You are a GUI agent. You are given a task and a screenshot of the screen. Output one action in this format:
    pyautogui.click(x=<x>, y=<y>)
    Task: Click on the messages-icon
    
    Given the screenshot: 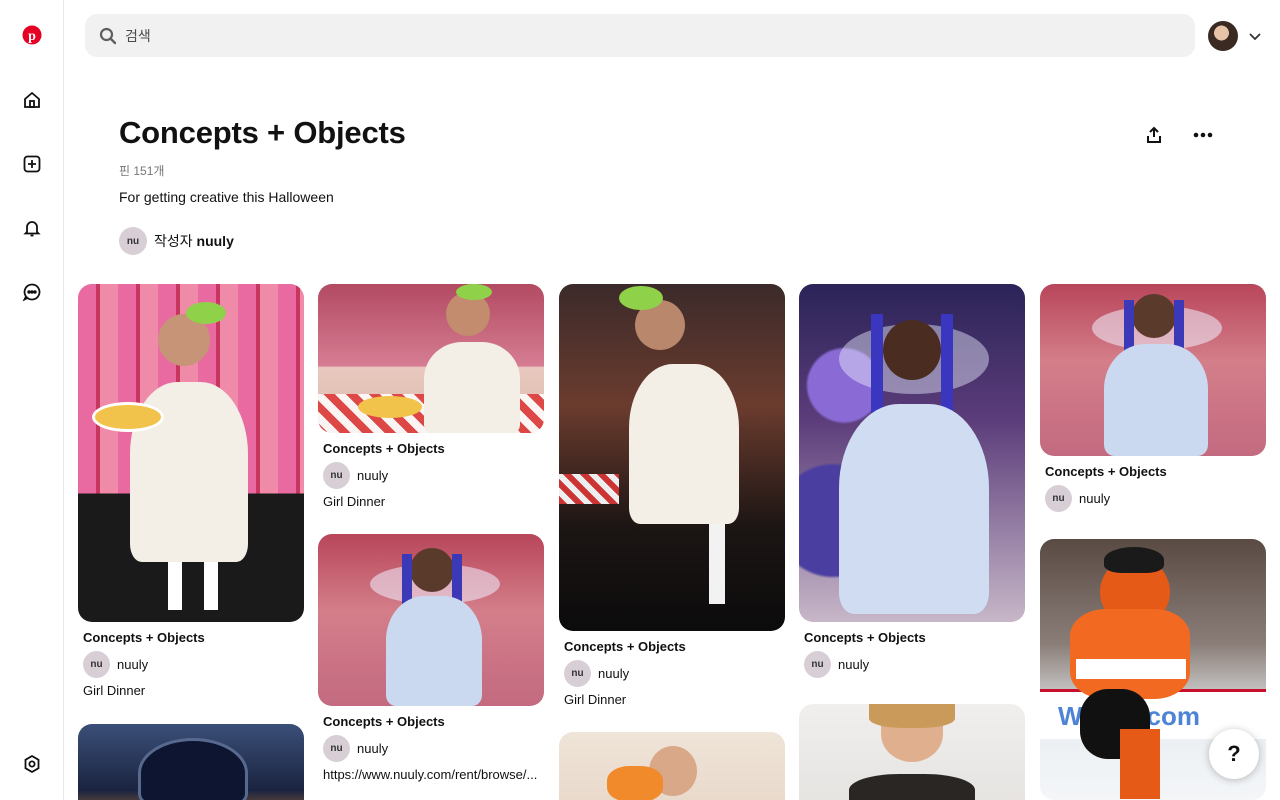 What is the action you would take?
    pyautogui.click(x=32, y=292)
    